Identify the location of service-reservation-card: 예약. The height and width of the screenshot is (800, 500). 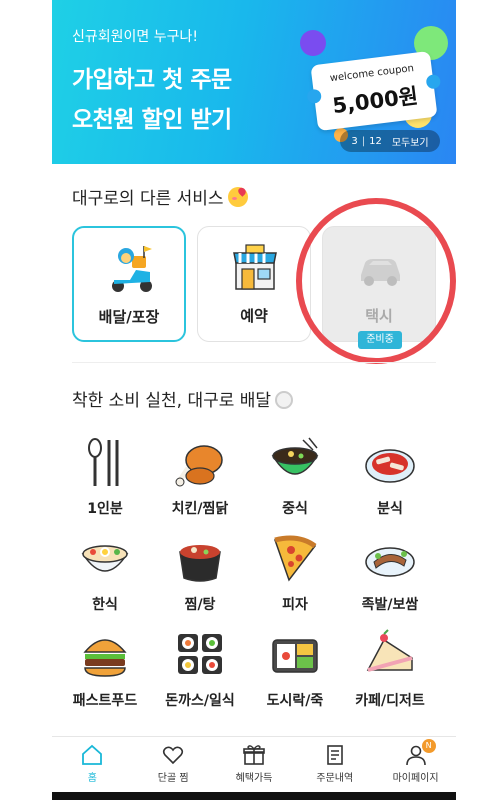
(254, 284).